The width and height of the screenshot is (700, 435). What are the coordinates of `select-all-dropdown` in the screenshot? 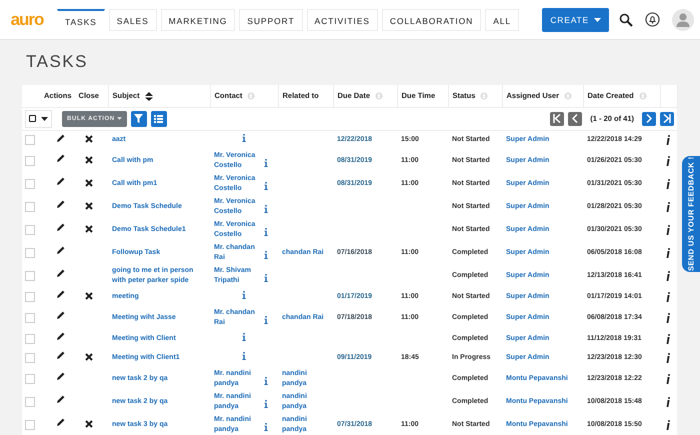 It's located at (38, 119).